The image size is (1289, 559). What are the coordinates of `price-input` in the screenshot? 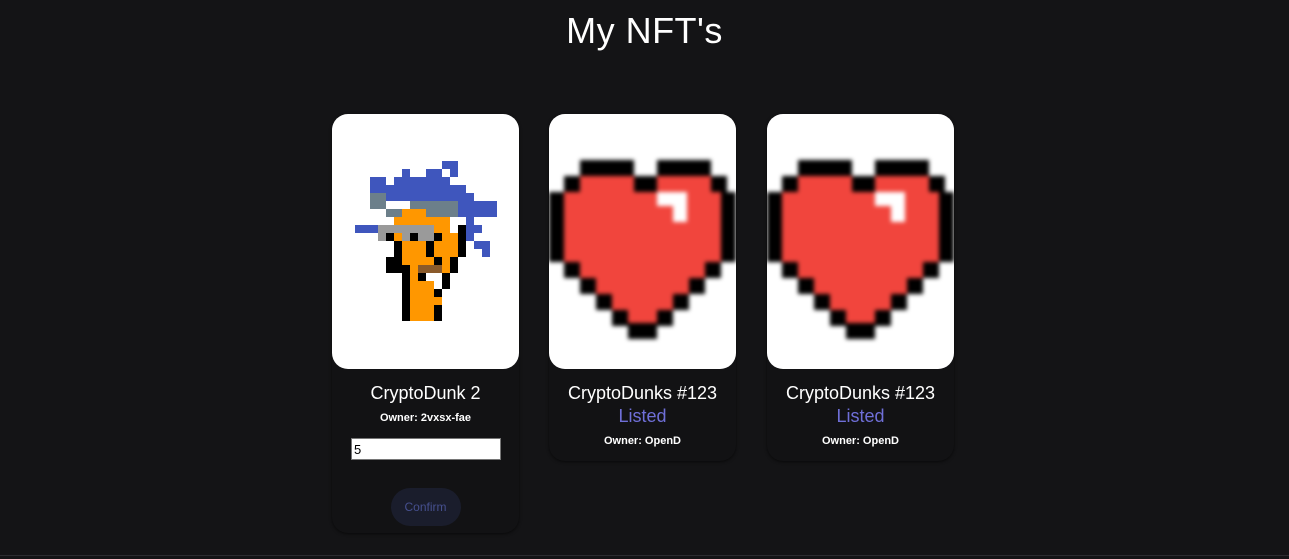 It's located at (426, 449).